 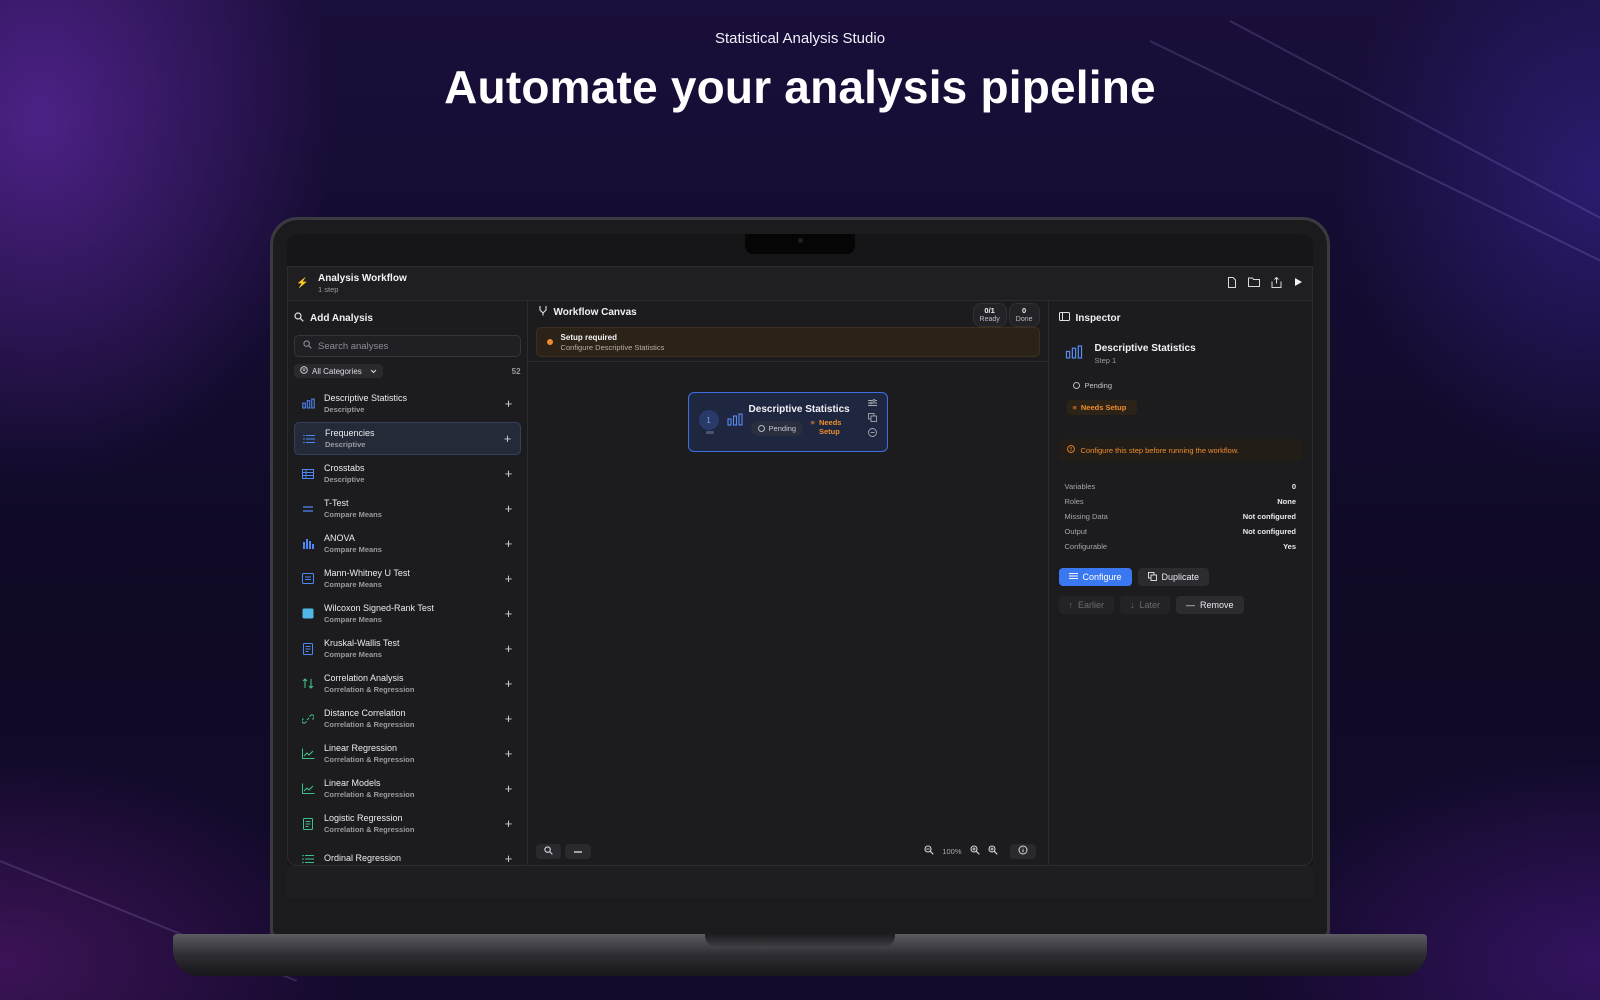 I want to click on remove-circle-icon, so click(x=872, y=433).